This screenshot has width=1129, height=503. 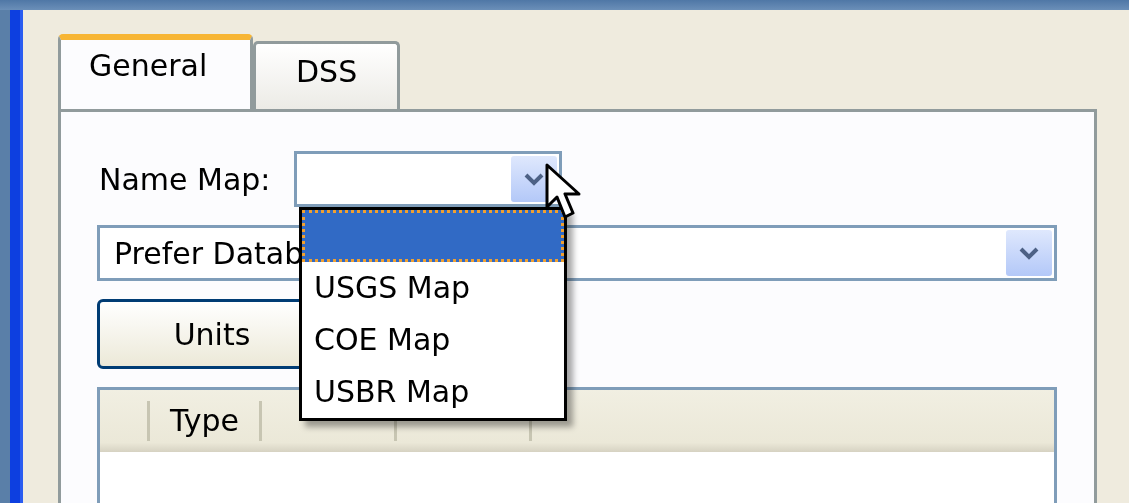 I want to click on field-label: Name Map:, so click(x=185, y=179).